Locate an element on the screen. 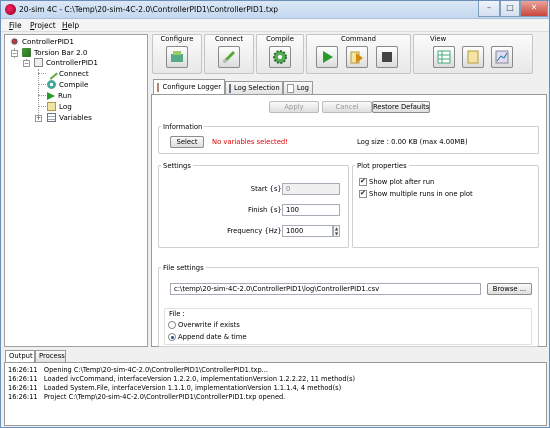 The height and width of the screenshot is (428, 550). stop-icon is located at coordinates (387, 57).